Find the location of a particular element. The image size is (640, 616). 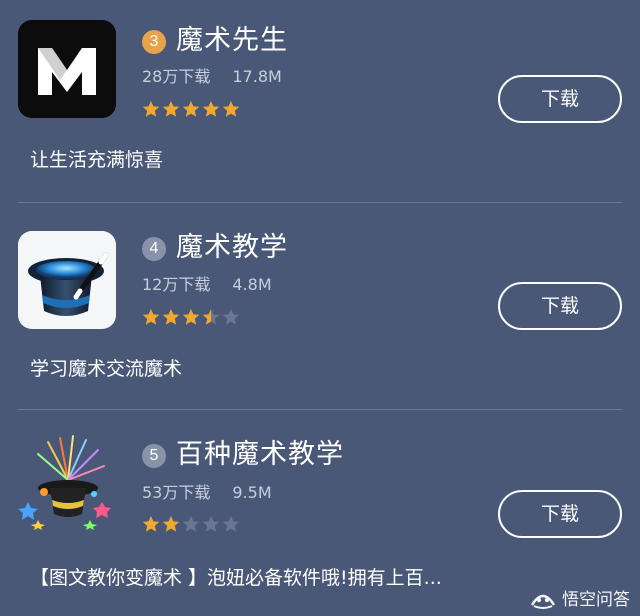

watermark: 悟空问答 is located at coordinates (580, 597).